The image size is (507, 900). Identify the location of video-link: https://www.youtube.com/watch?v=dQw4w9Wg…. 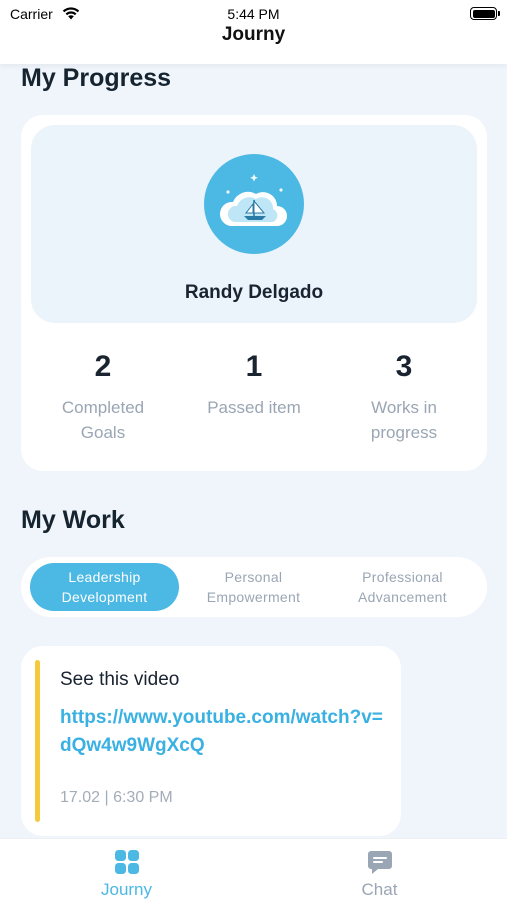
(225, 732).